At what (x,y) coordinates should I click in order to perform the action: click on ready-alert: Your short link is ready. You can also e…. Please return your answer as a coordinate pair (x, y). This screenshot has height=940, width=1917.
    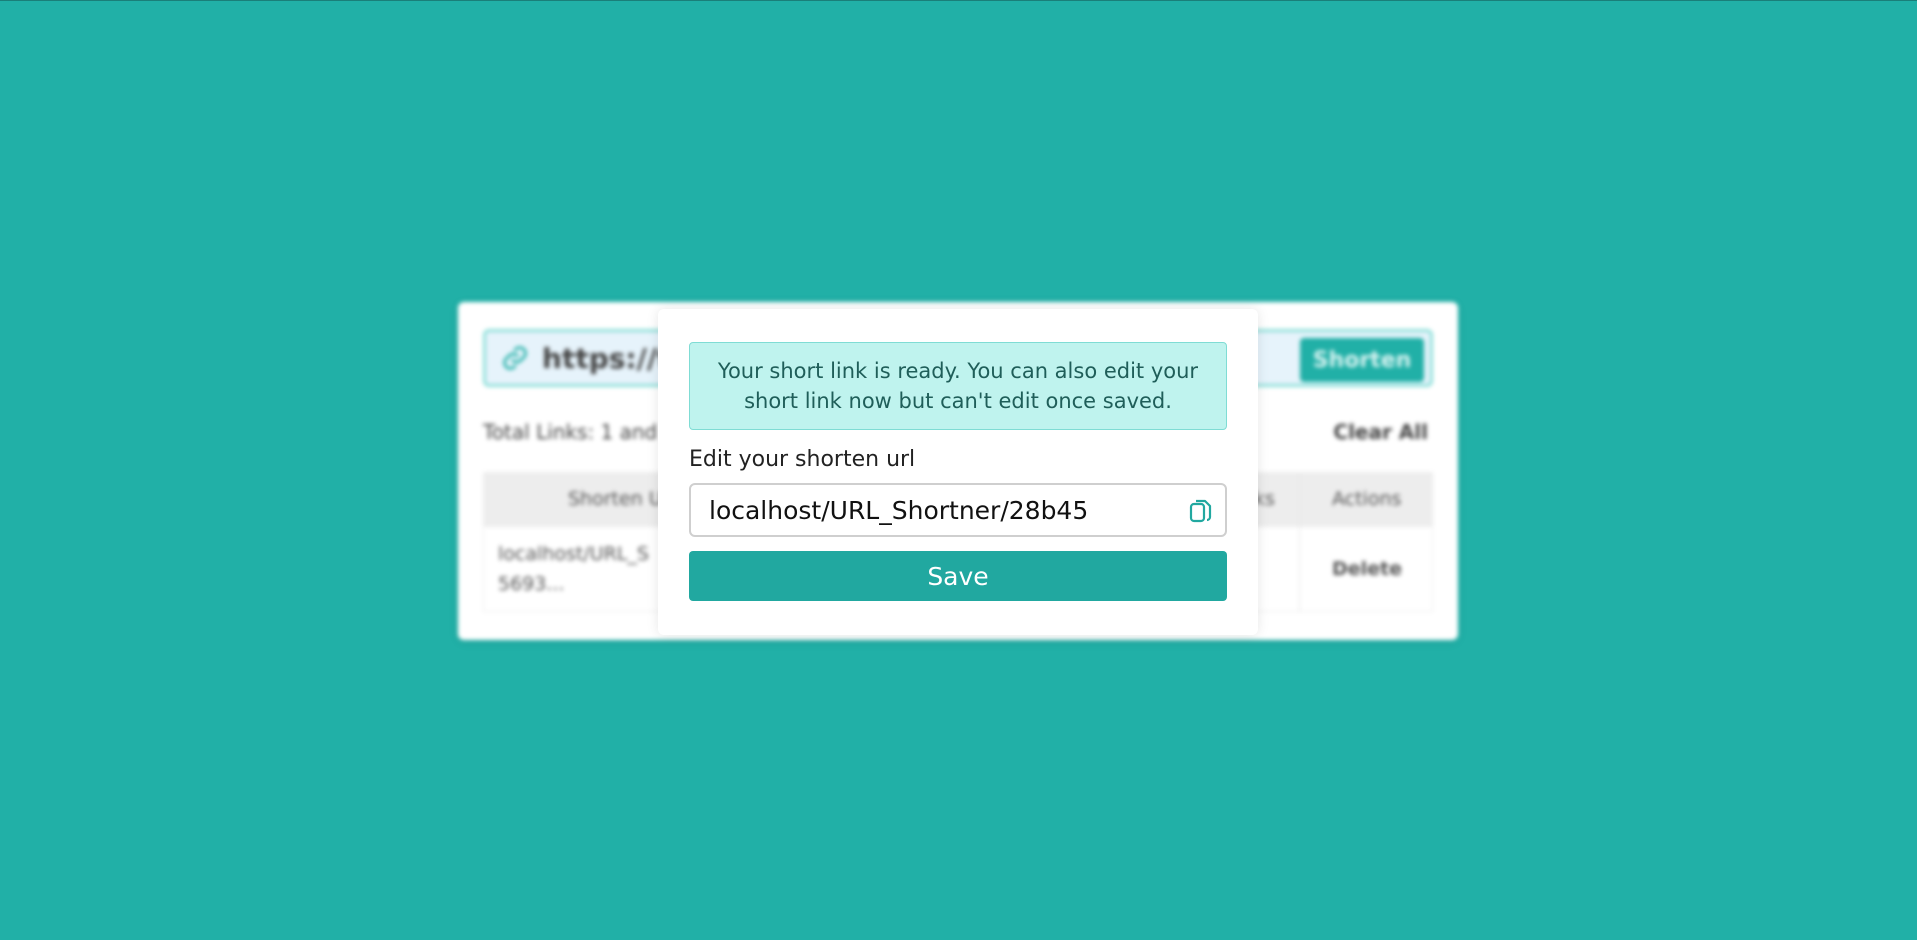
    Looking at the image, I should click on (958, 386).